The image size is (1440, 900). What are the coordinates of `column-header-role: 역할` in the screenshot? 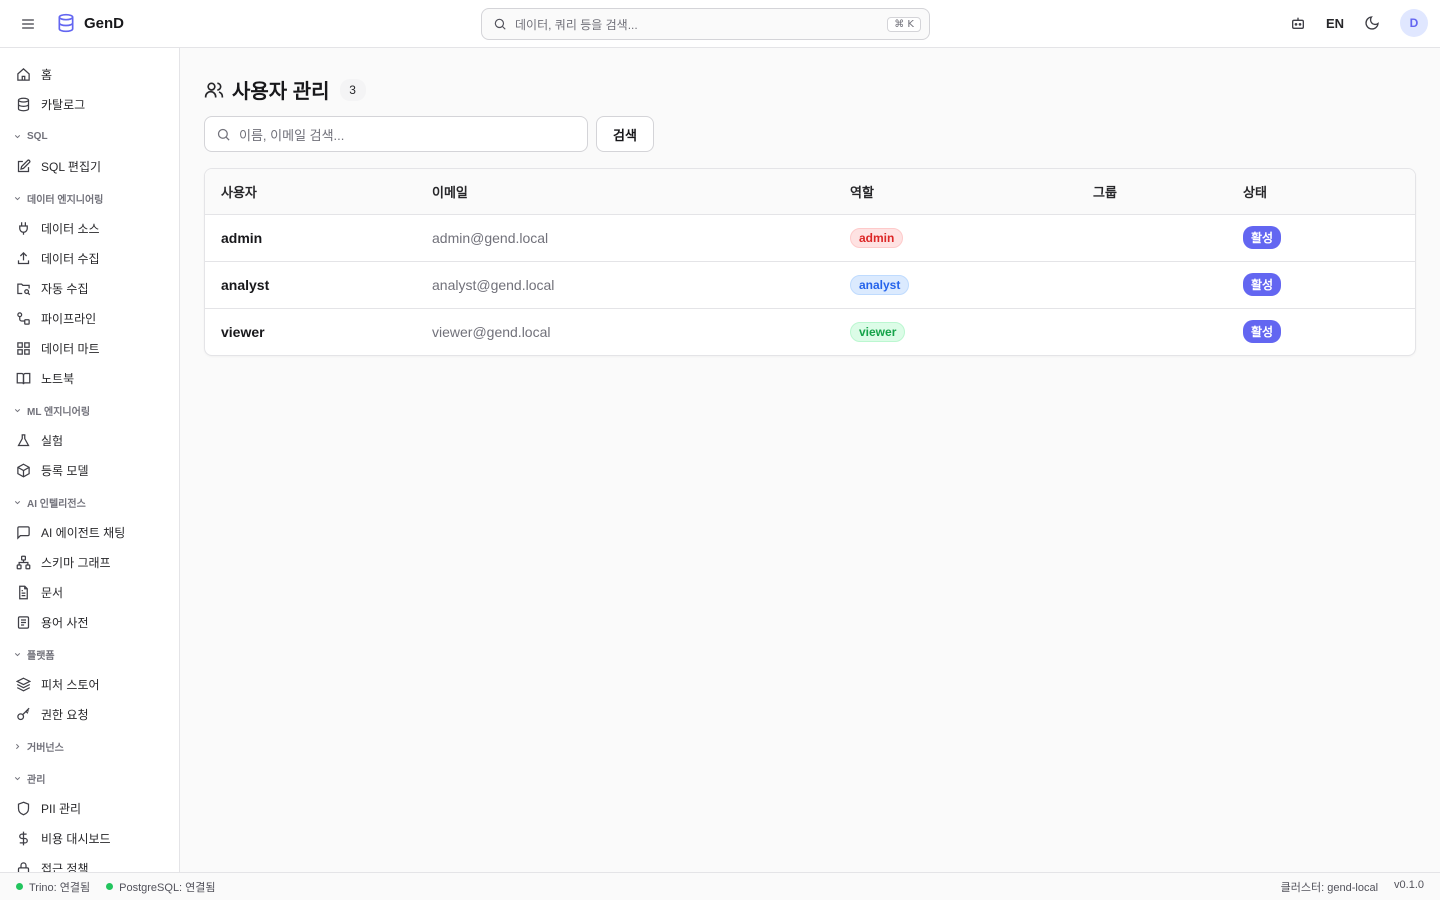 It's located at (955, 192).